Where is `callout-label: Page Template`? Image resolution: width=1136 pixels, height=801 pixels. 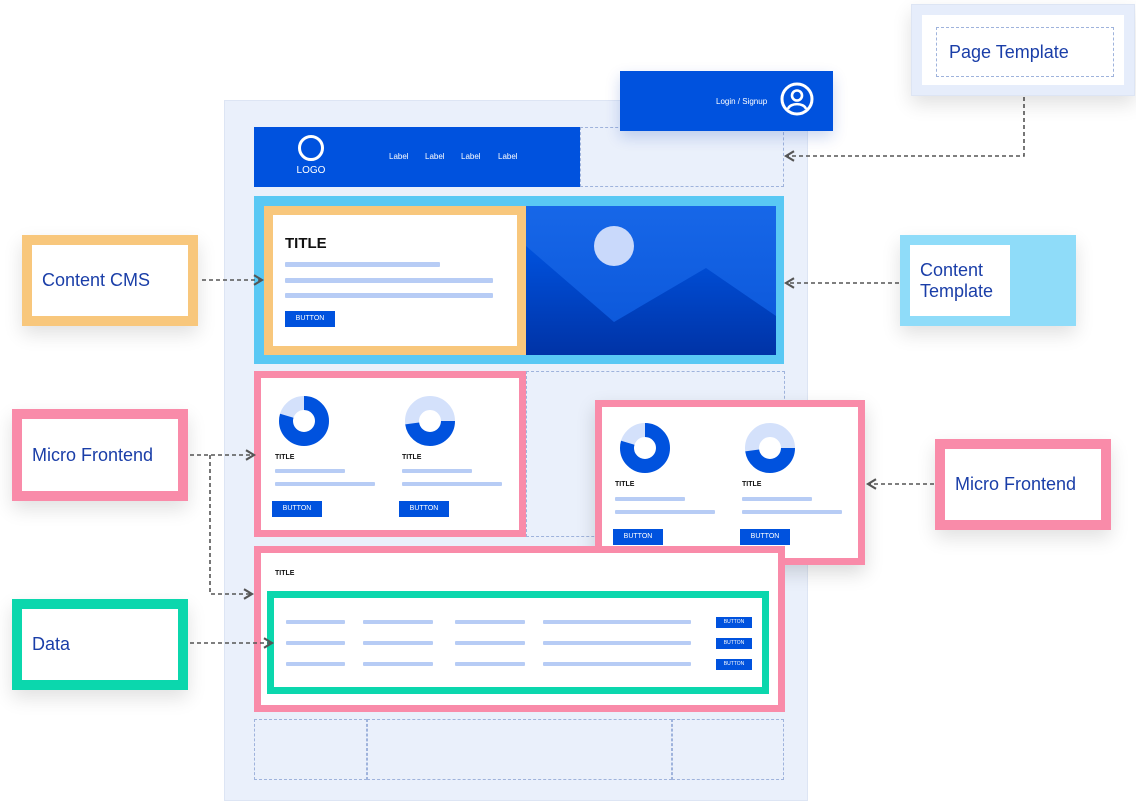
callout-label: Page Template is located at coordinates (1025, 52).